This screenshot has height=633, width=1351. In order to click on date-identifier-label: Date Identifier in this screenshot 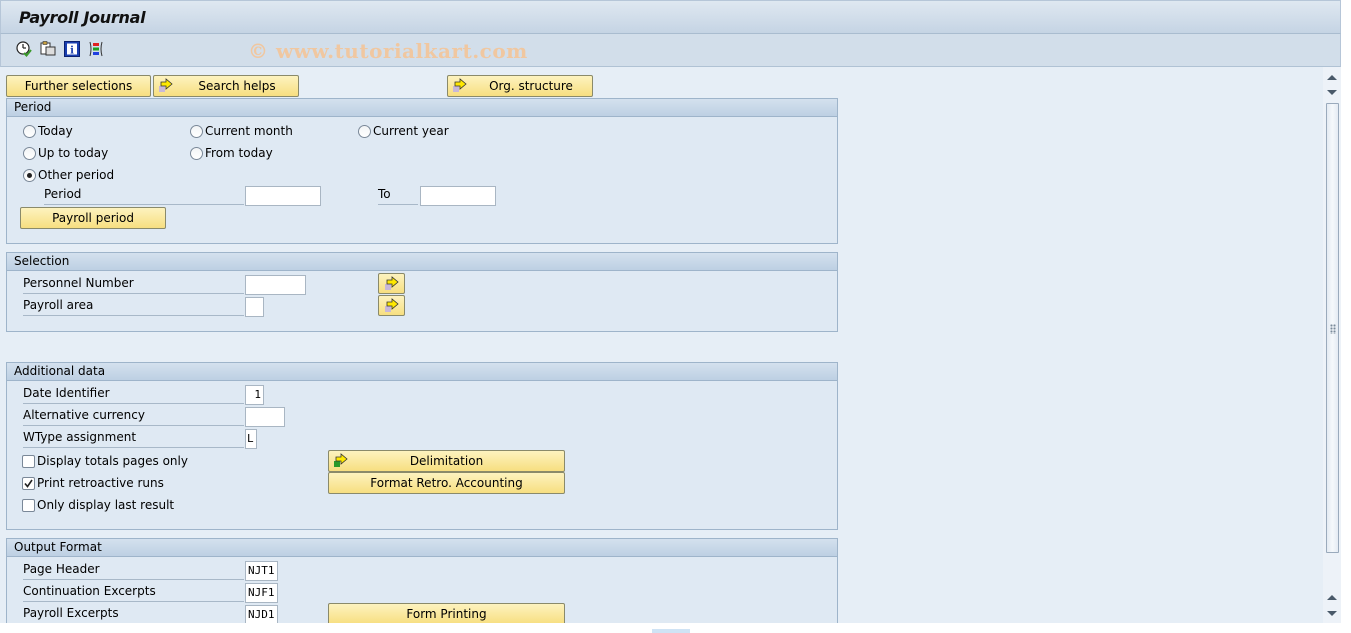, I will do `click(133, 393)`.